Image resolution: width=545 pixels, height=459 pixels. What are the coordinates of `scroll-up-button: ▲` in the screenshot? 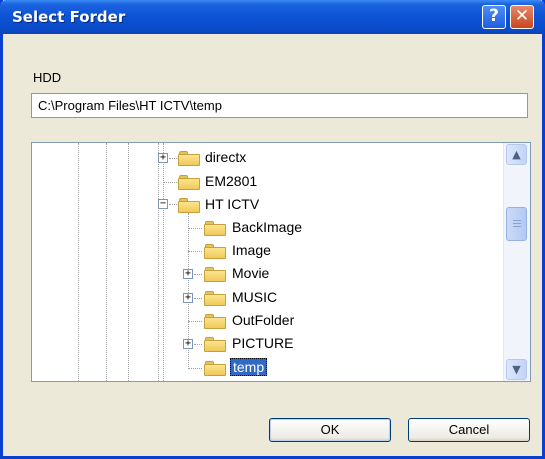 It's located at (516, 154).